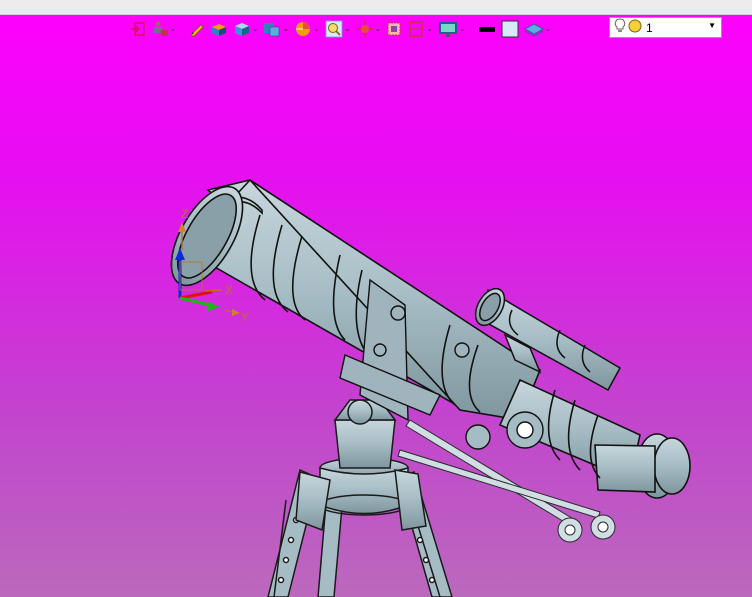 This screenshot has width=752, height=597. I want to click on zoom-icon, so click(334, 29).